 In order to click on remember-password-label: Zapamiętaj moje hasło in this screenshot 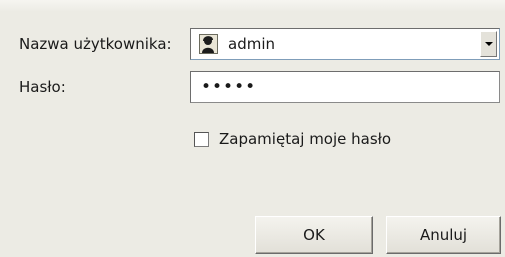, I will do `click(305, 139)`.